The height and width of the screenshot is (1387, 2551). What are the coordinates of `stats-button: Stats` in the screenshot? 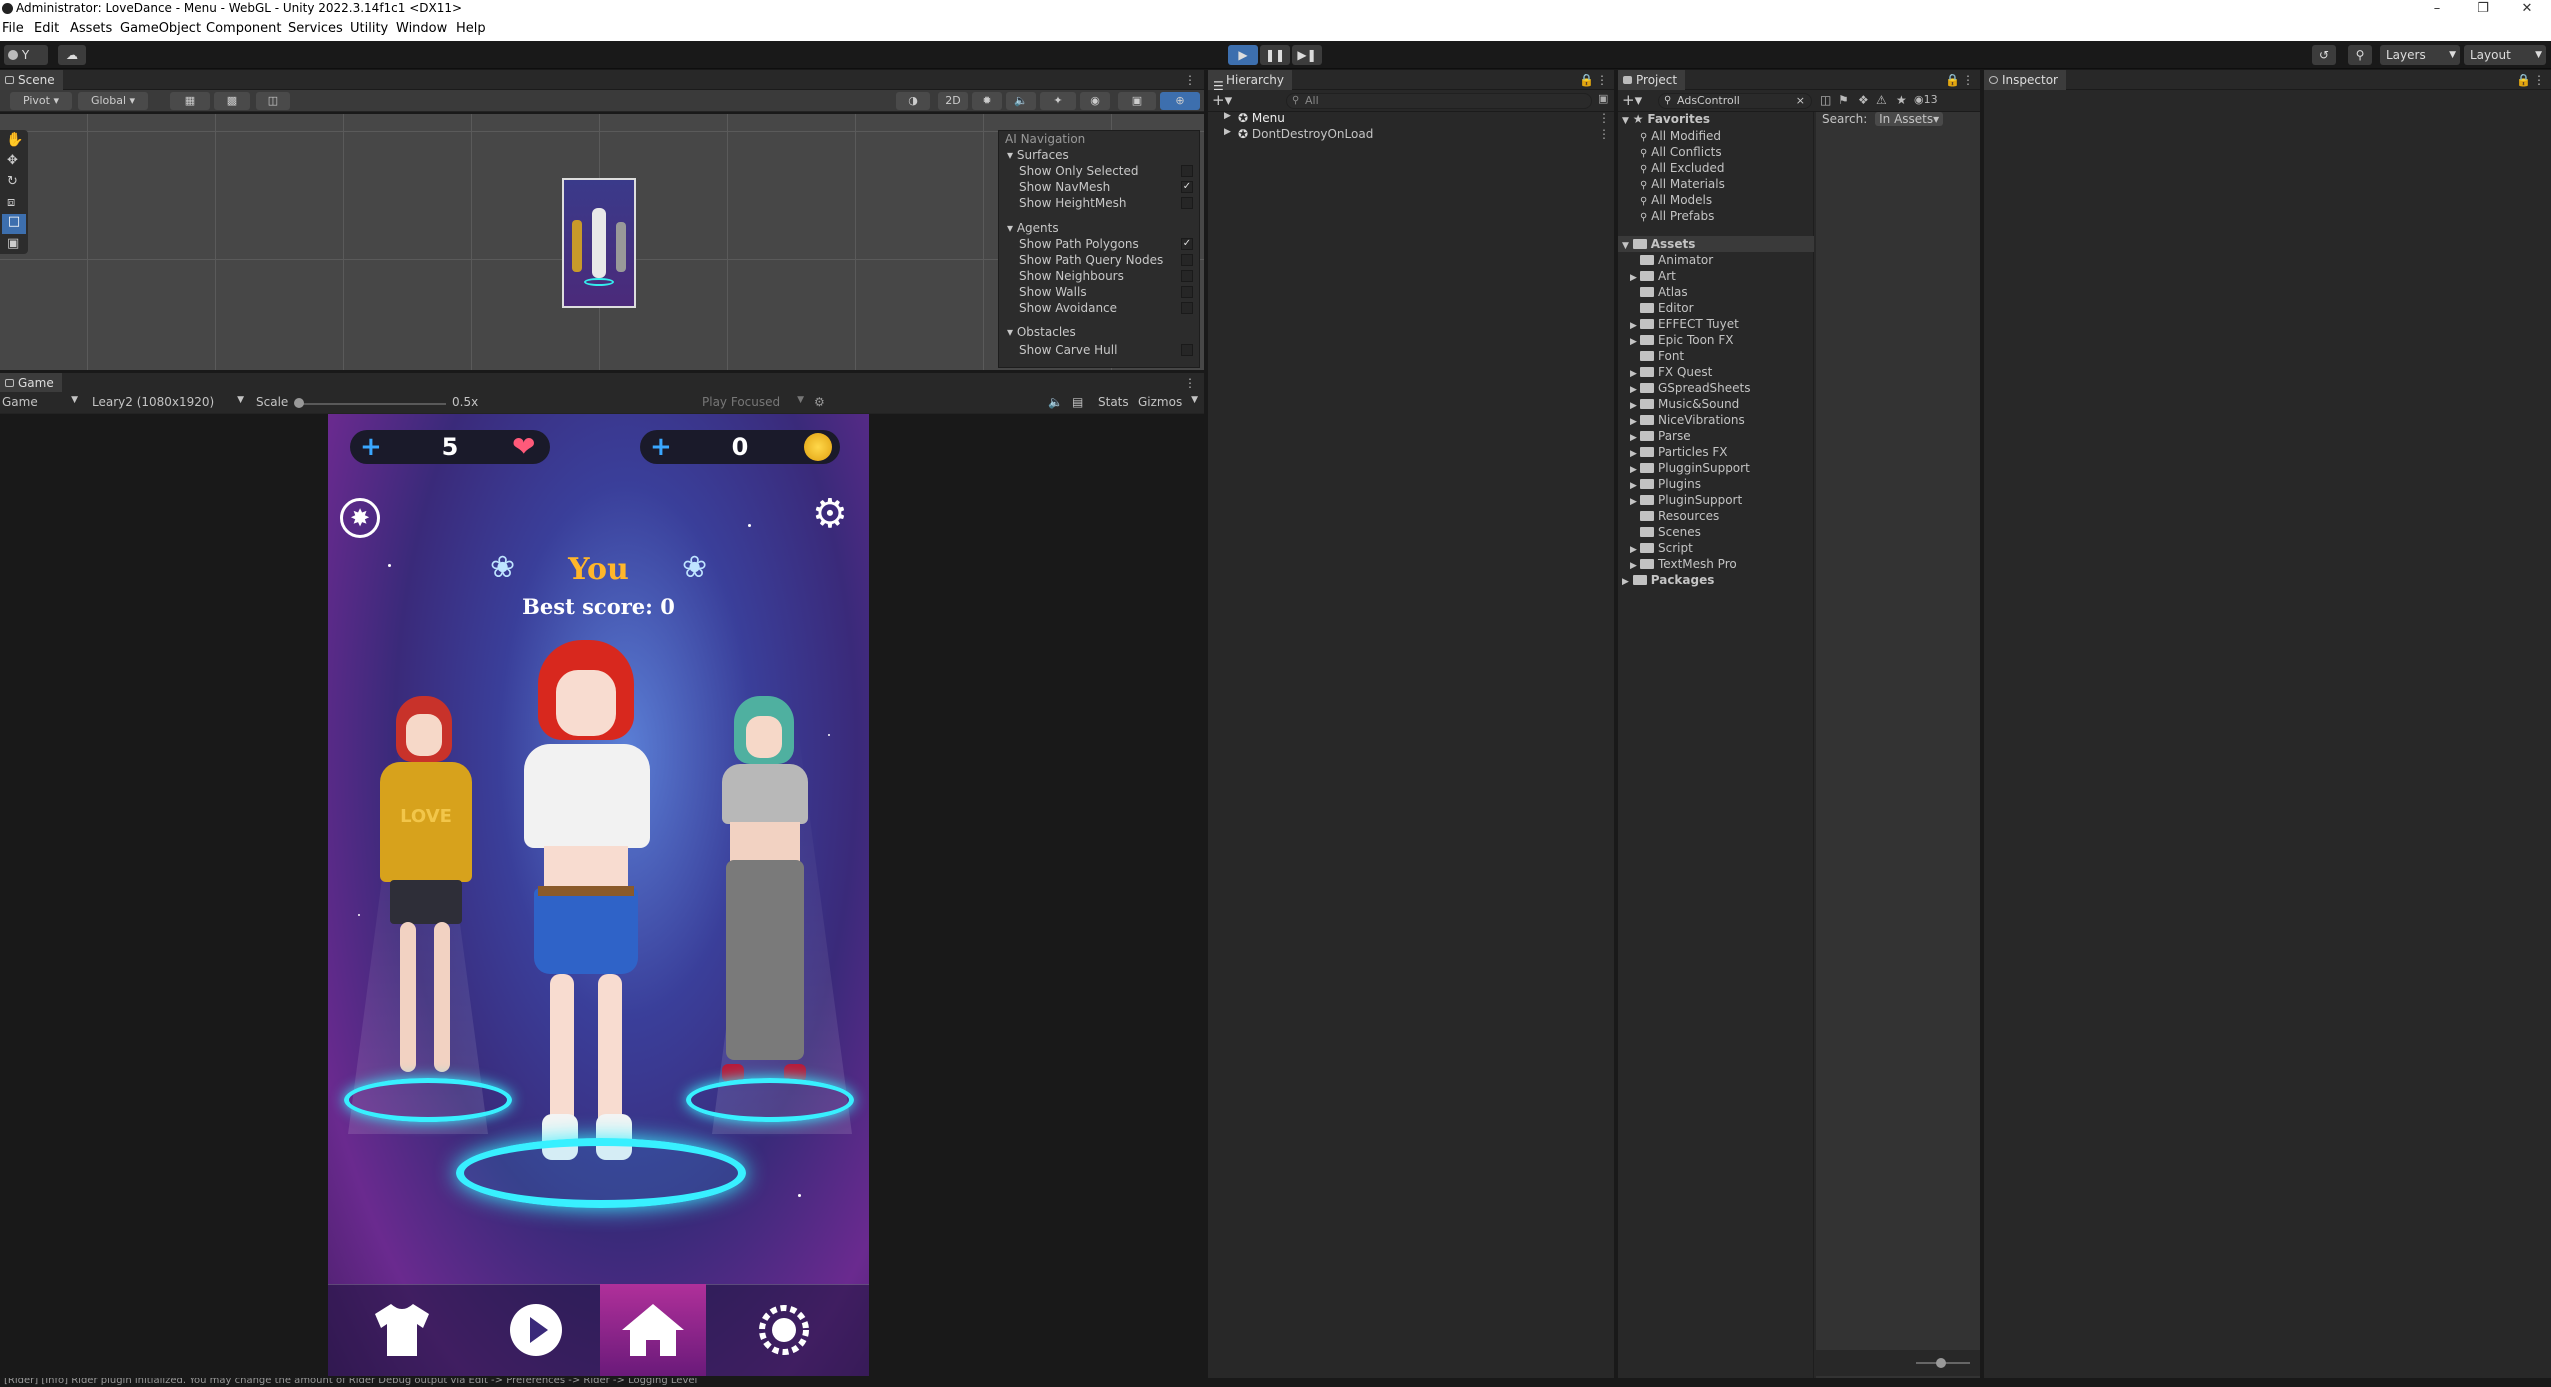 It's located at (1113, 402).